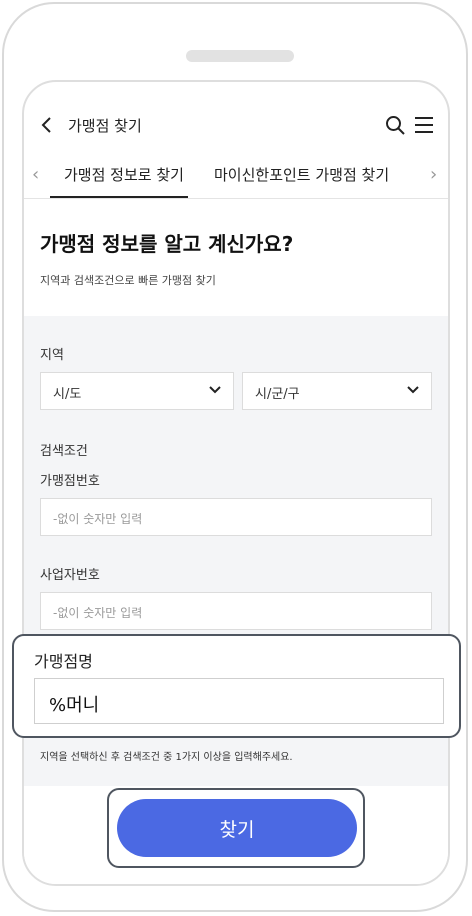 The height and width of the screenshot is (916, 472). Describe the element at coordinates (167, 244) in the screenshot. I see `section-title: 가맹점 정보를 알고 계신가요?` at that location.